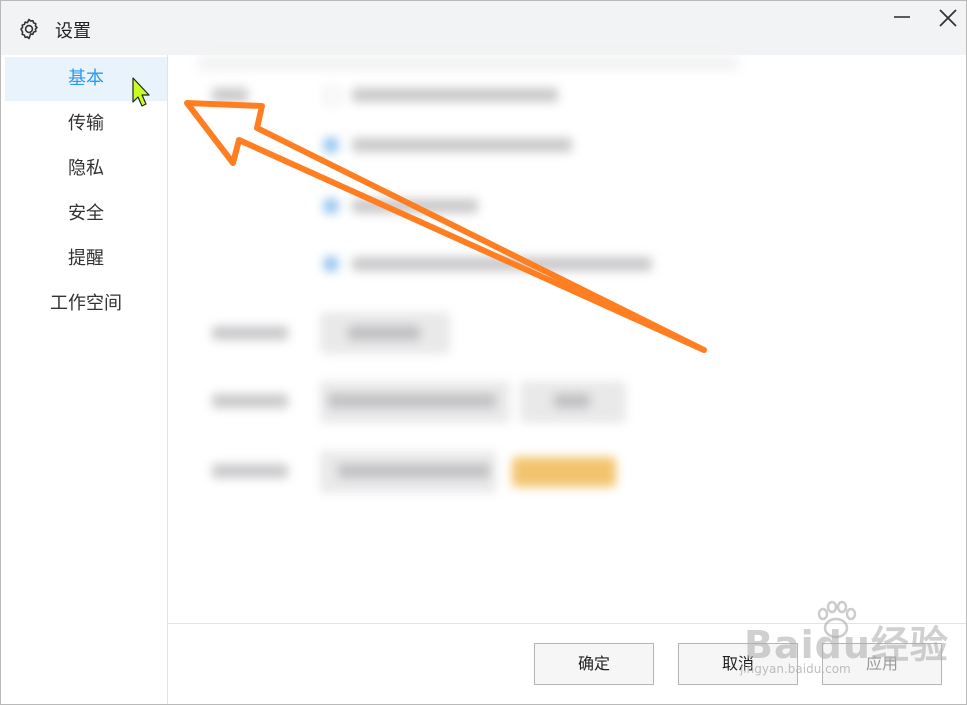 This screenshot has width=967, height=705. What do you see at coordinates (948, 18) in the screenshot?
I see `close-icon` at bounding box center [948, 18].